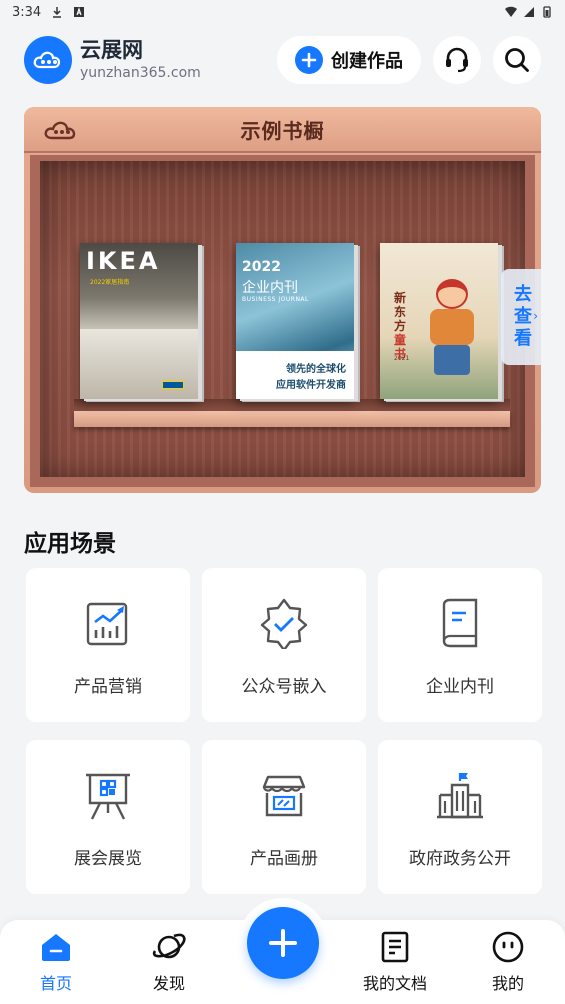 Image resolution: width=565 pixels, height=1004 pixels. I want to click on search-button, so click(517, 60).